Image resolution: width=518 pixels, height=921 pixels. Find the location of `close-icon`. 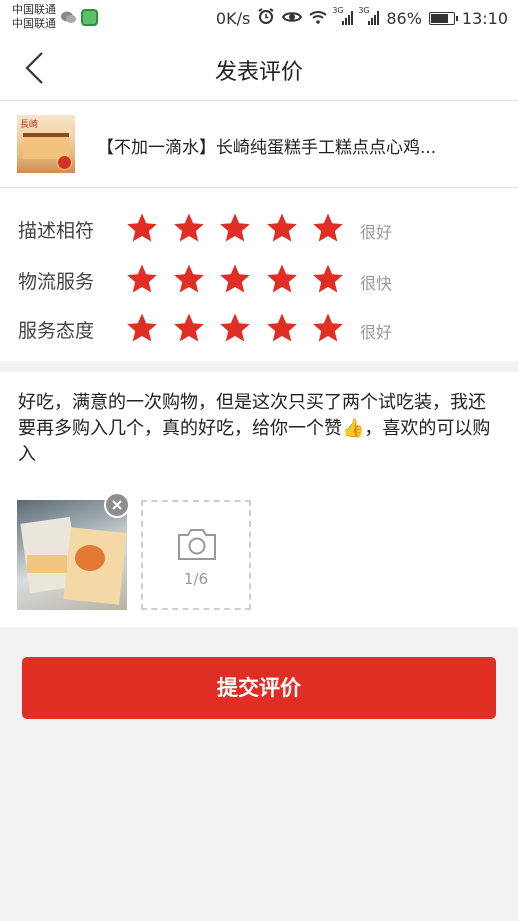

close-icon is located at coordinates (117, 505).